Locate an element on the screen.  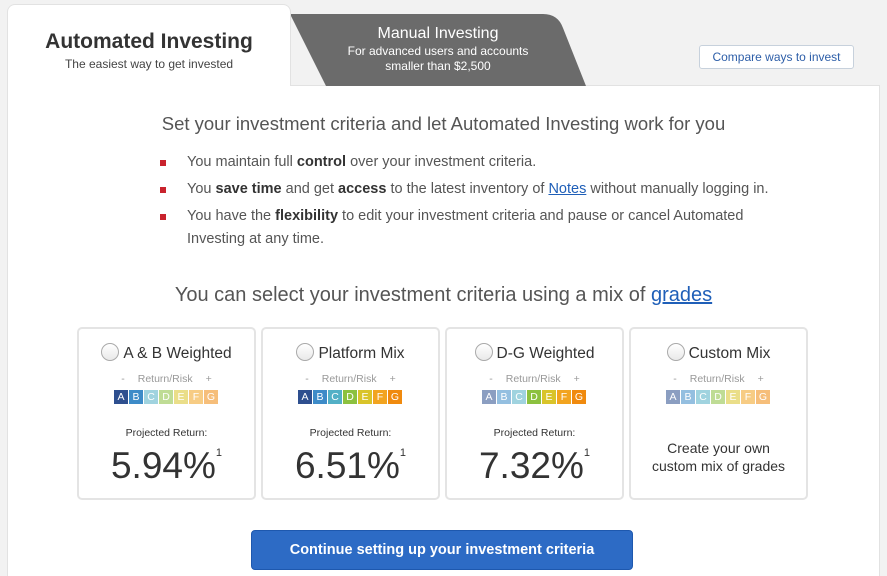
tab-manual-title: Manual Investing is located at coordinates (438, 33).